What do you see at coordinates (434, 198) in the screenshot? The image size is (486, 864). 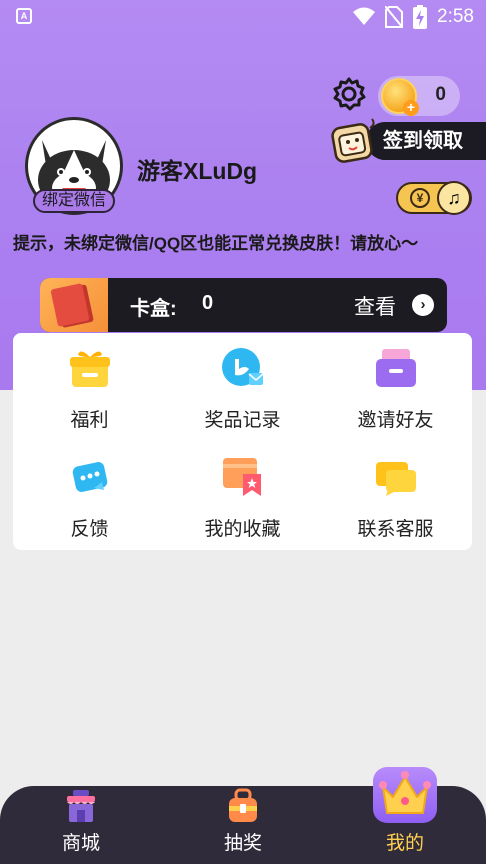 I see `music-toggle: ¥ ♫` at bounding box center [434, 198].